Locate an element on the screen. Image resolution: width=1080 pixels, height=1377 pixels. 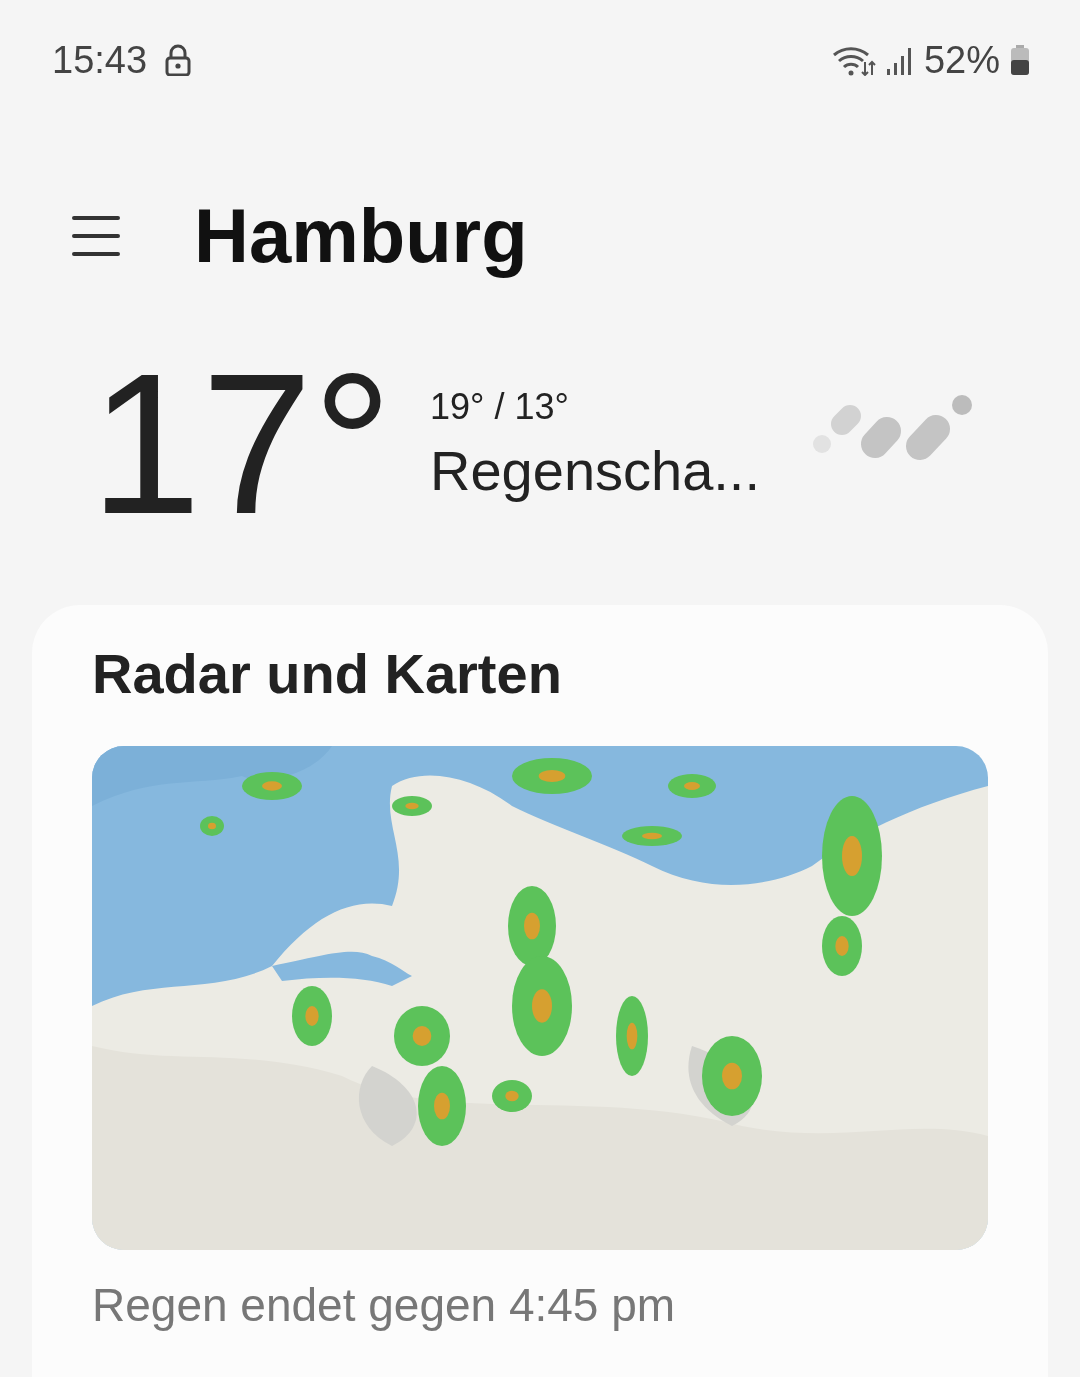
high-low-temperature: 19° / 13° is located at coordinates (500, 406).